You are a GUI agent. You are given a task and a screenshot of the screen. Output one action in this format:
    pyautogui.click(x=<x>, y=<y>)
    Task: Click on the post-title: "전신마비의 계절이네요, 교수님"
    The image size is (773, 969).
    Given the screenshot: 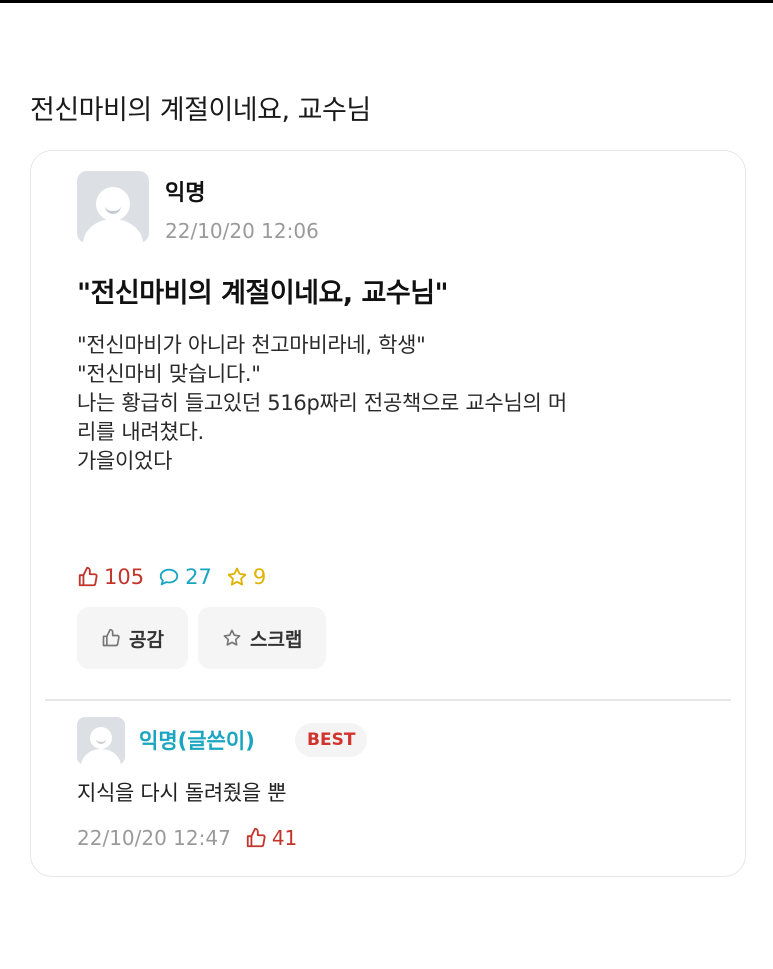 What is the action you would take?
    pyautogui.click(x=263, y=293)
    